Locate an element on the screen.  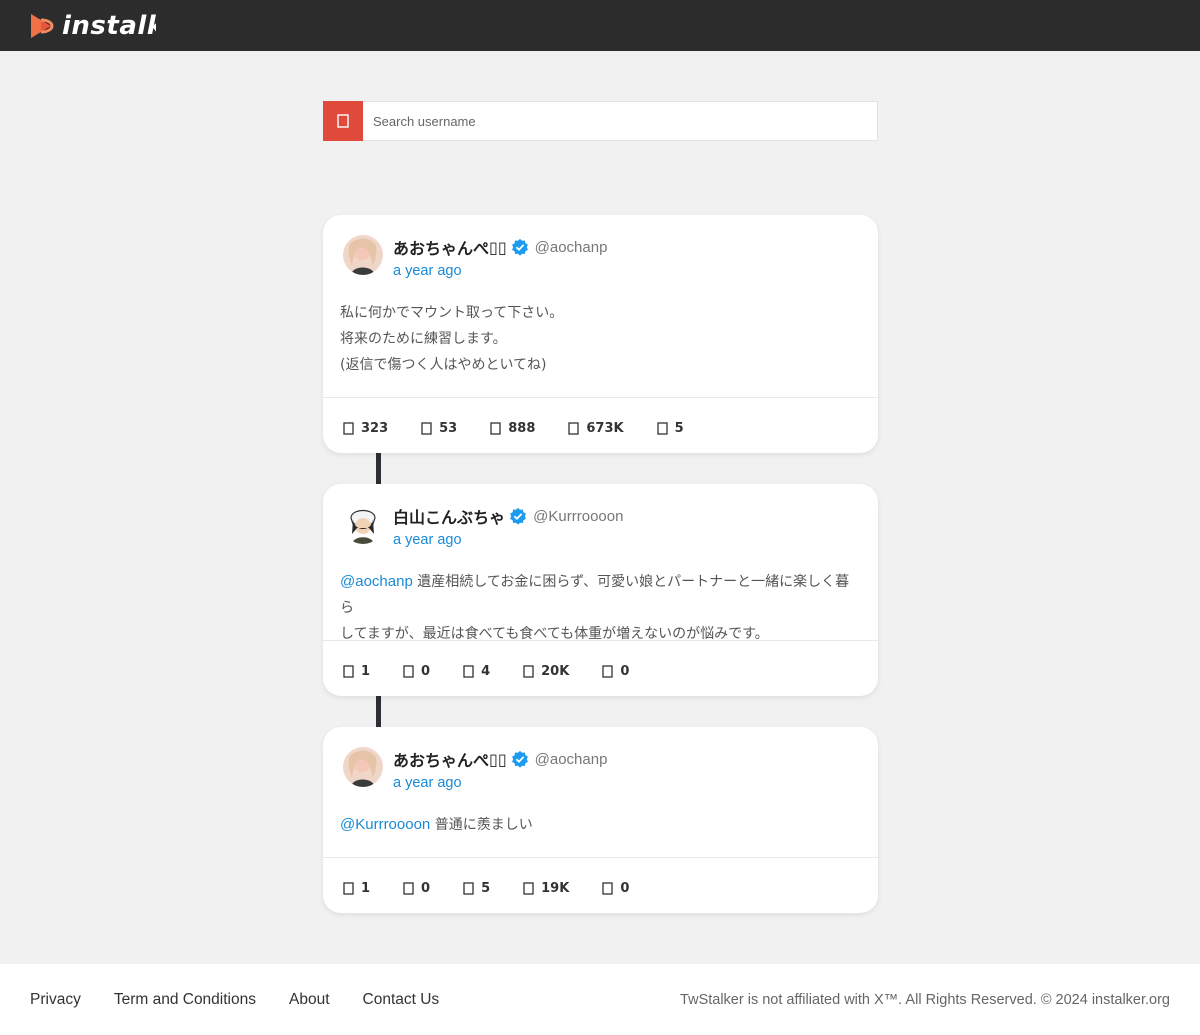
search-button is located at coordinates (343, 121).